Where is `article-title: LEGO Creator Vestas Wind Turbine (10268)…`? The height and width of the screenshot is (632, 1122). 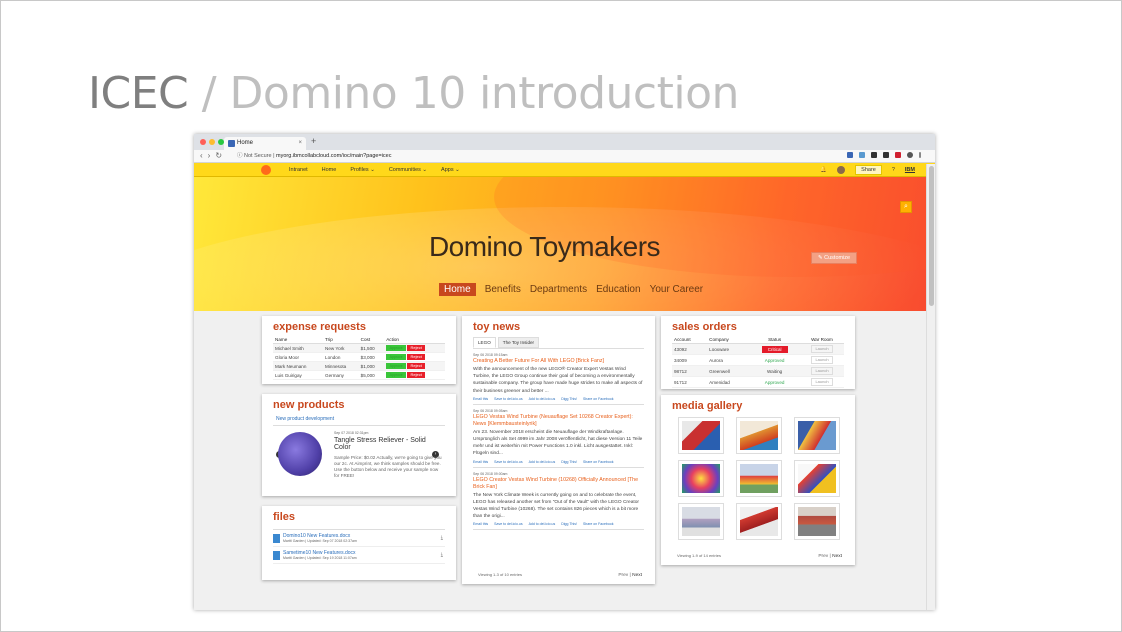 article-title: LEGO Creator Vestas Wind Turbine (10268)… is located at coordinates (558, 484).